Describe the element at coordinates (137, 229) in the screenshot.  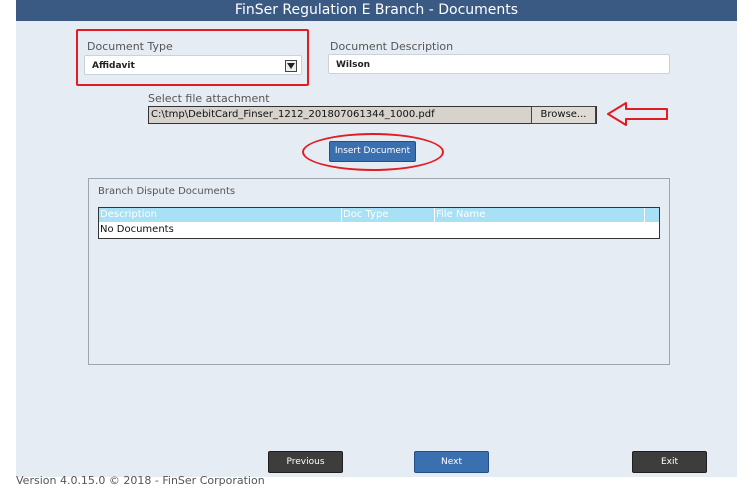
I see `table-empty-message: No Documents` at that location.